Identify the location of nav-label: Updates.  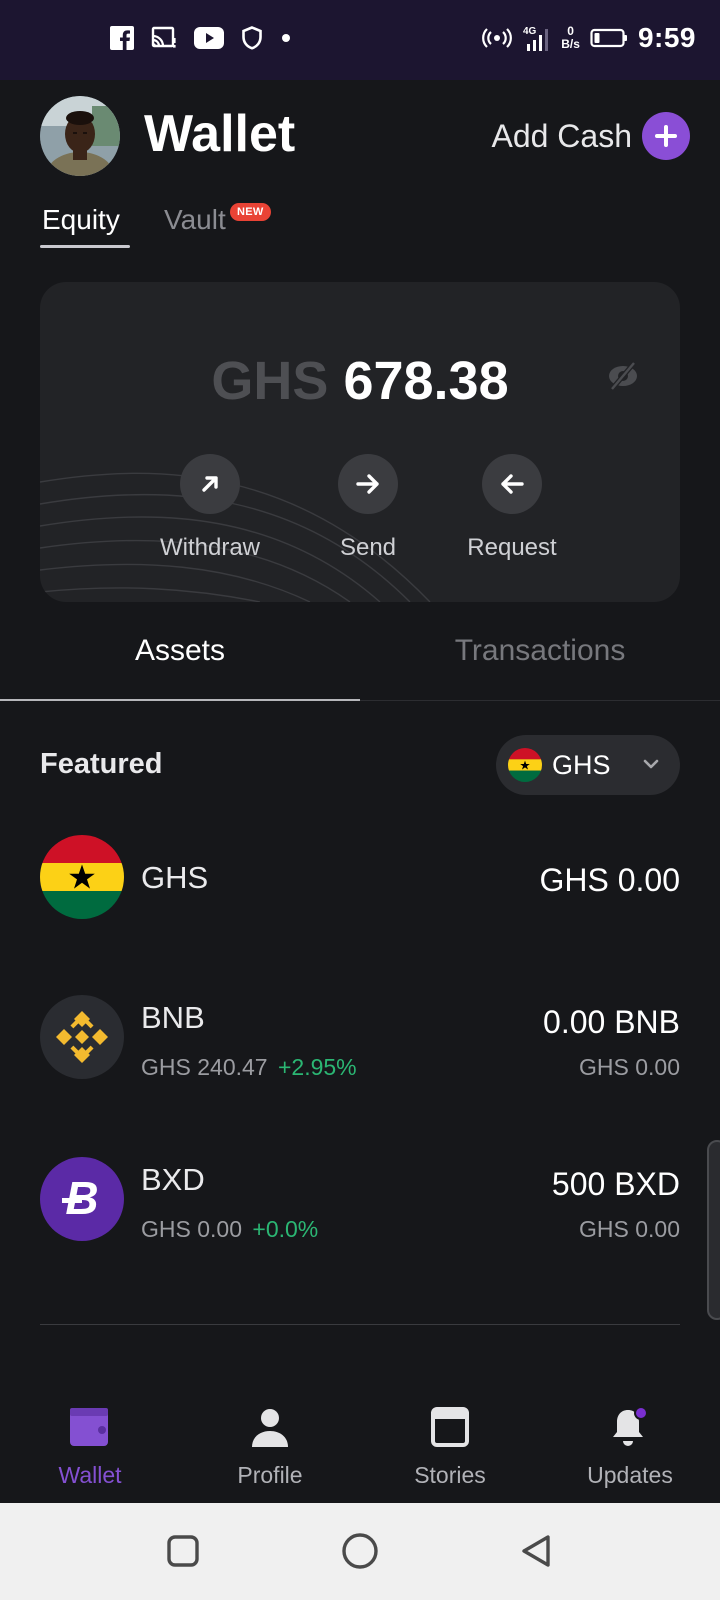
(630, 1475).